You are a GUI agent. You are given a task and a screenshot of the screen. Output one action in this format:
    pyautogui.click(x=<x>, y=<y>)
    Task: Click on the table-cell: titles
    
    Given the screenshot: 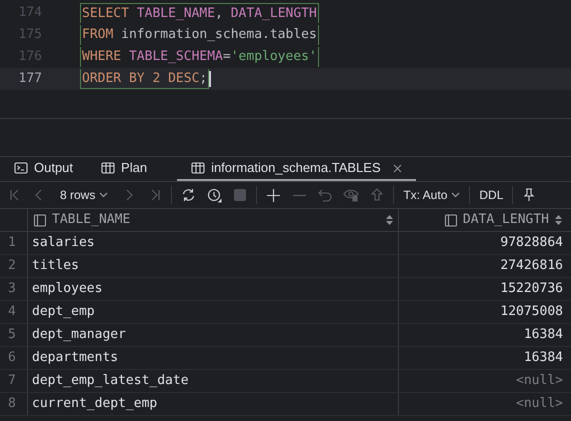 What is the action you would take?
    pyautogui.click(x=212, y=266)
    